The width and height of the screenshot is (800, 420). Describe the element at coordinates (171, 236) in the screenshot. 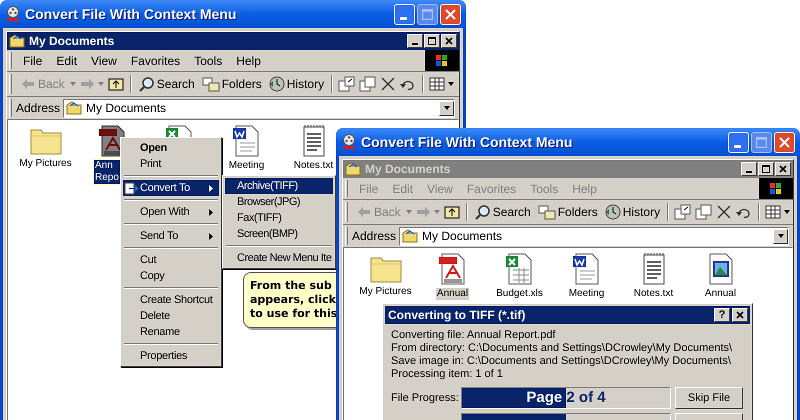

I see `menu-item: Send To` at that location.